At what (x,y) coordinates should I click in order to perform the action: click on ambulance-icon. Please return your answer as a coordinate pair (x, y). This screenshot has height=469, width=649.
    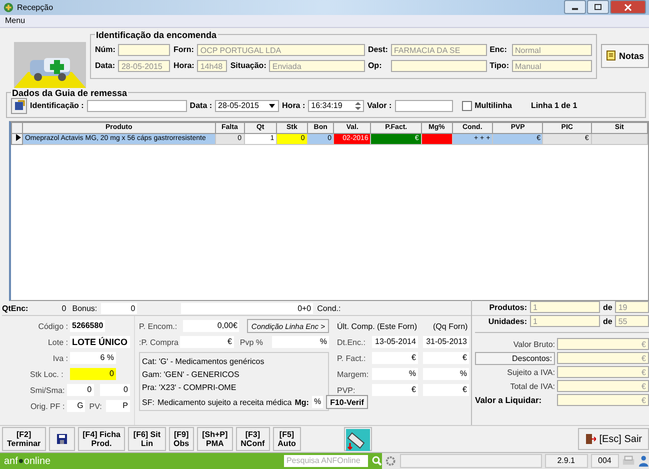
    Looking at the image, I should click on (50, 65).